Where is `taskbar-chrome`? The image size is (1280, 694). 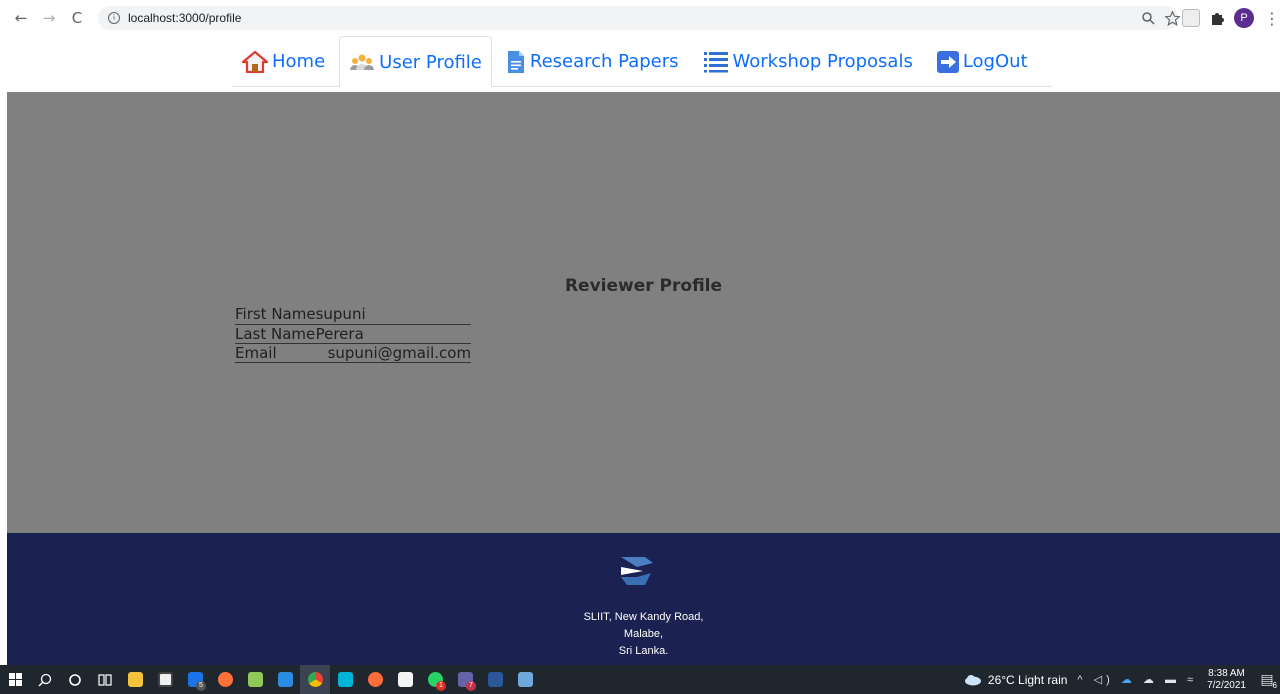 taskbar-chrome is located at coordinates (315, 679).